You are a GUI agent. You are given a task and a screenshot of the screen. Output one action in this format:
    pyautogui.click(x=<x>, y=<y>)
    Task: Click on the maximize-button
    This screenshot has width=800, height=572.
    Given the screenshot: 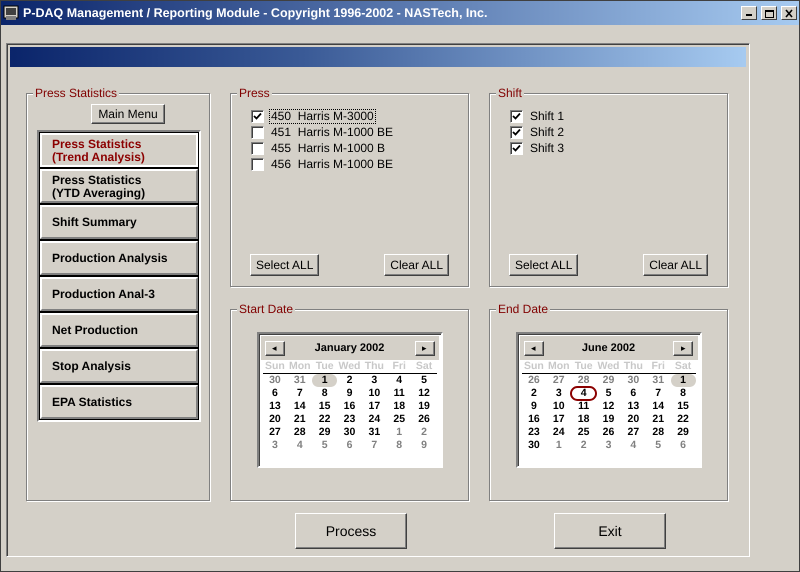 What is the action you would take?
    pyautogui.click(x=769, y=13)
    